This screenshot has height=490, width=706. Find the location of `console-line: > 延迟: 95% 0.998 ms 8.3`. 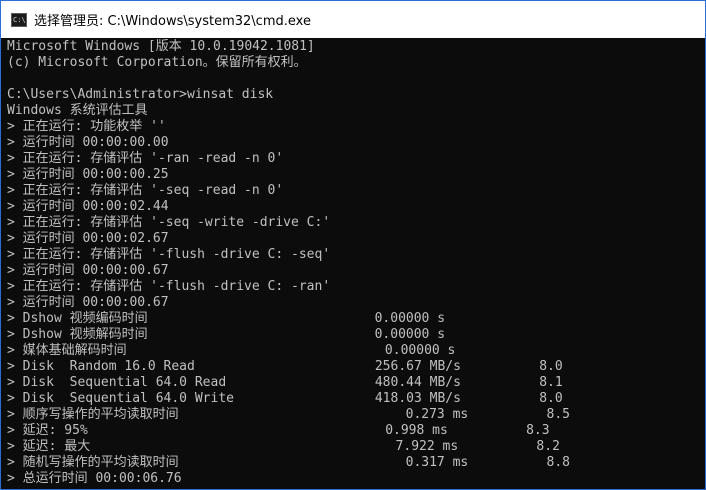

console-line: > 延迟: 95% 0.998 ms 8.3 is located at coordinates (278, 430).